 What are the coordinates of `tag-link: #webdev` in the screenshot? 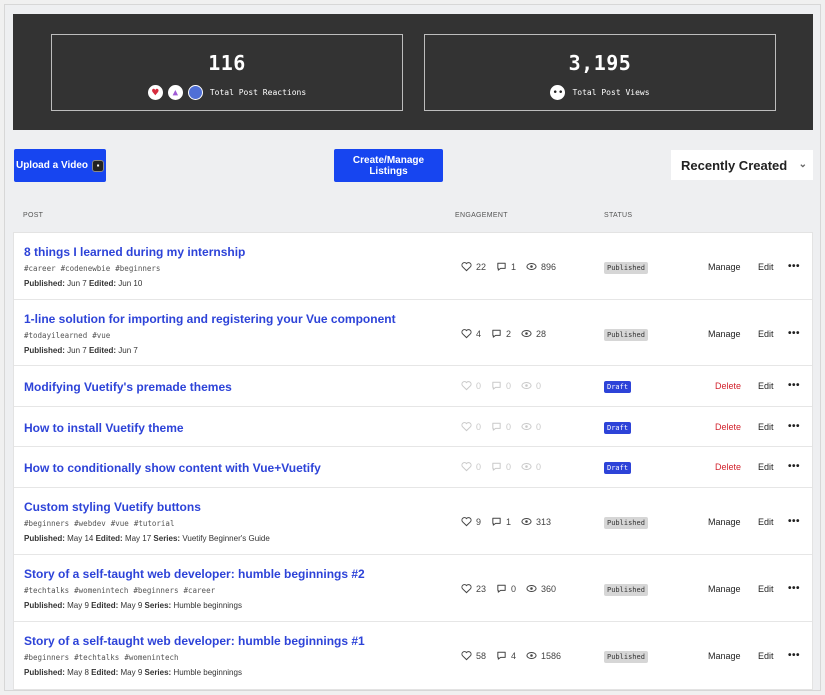 It's located at (90, 523).